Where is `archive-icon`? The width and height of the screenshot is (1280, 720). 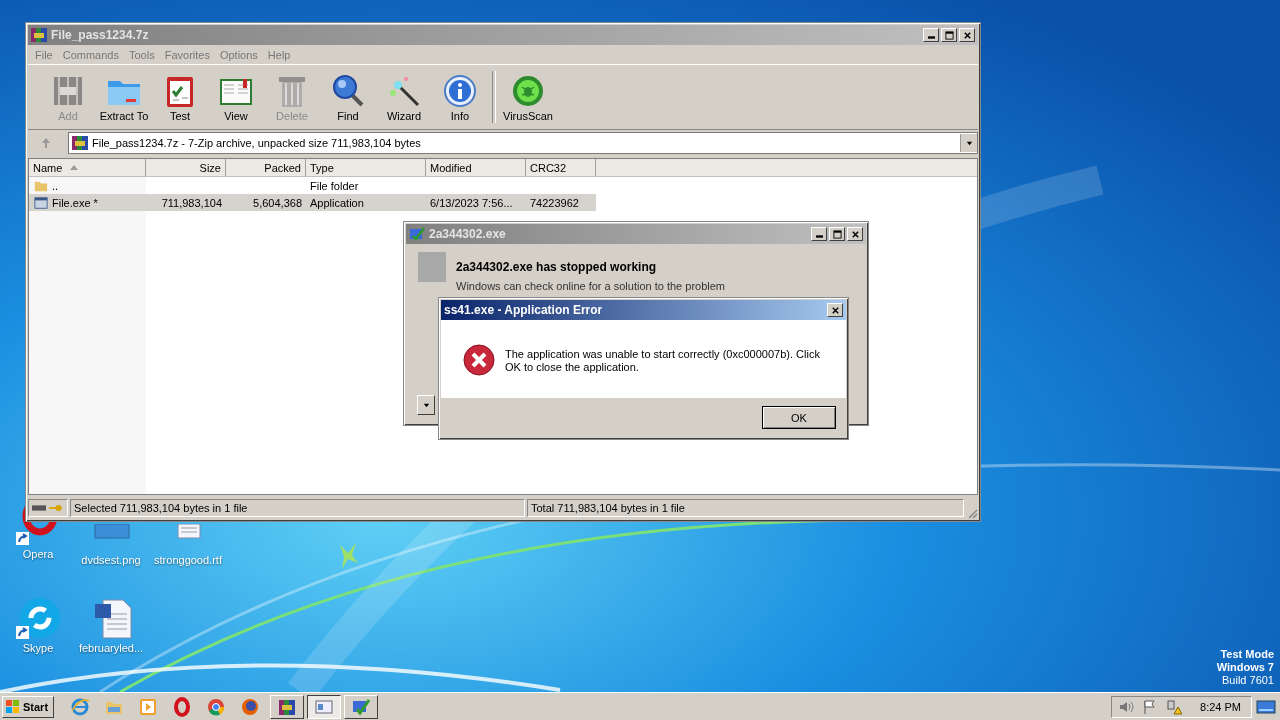 archive-icon is located at coordinates (80, 143).